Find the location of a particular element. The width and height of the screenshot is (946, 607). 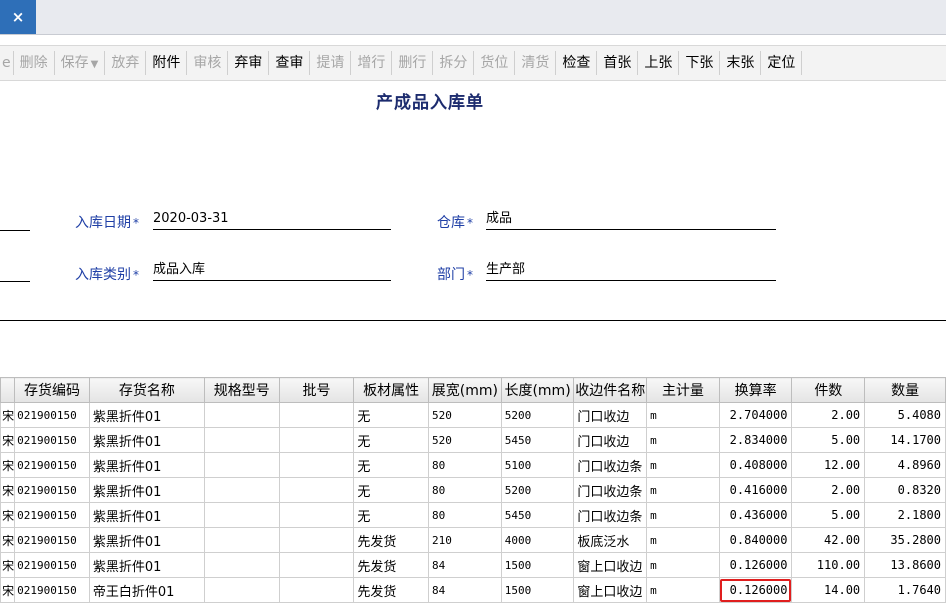

toolbar-button-5: 弃审 is located at coordinates (249, 63).